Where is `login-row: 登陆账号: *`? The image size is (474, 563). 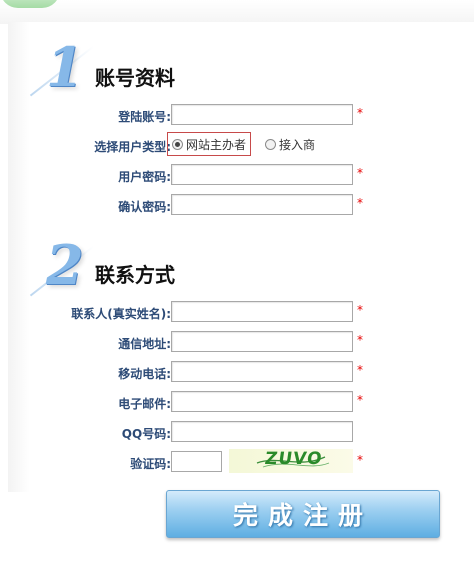
login-row: 登陆账号: * is located at coordinates (237, 116).